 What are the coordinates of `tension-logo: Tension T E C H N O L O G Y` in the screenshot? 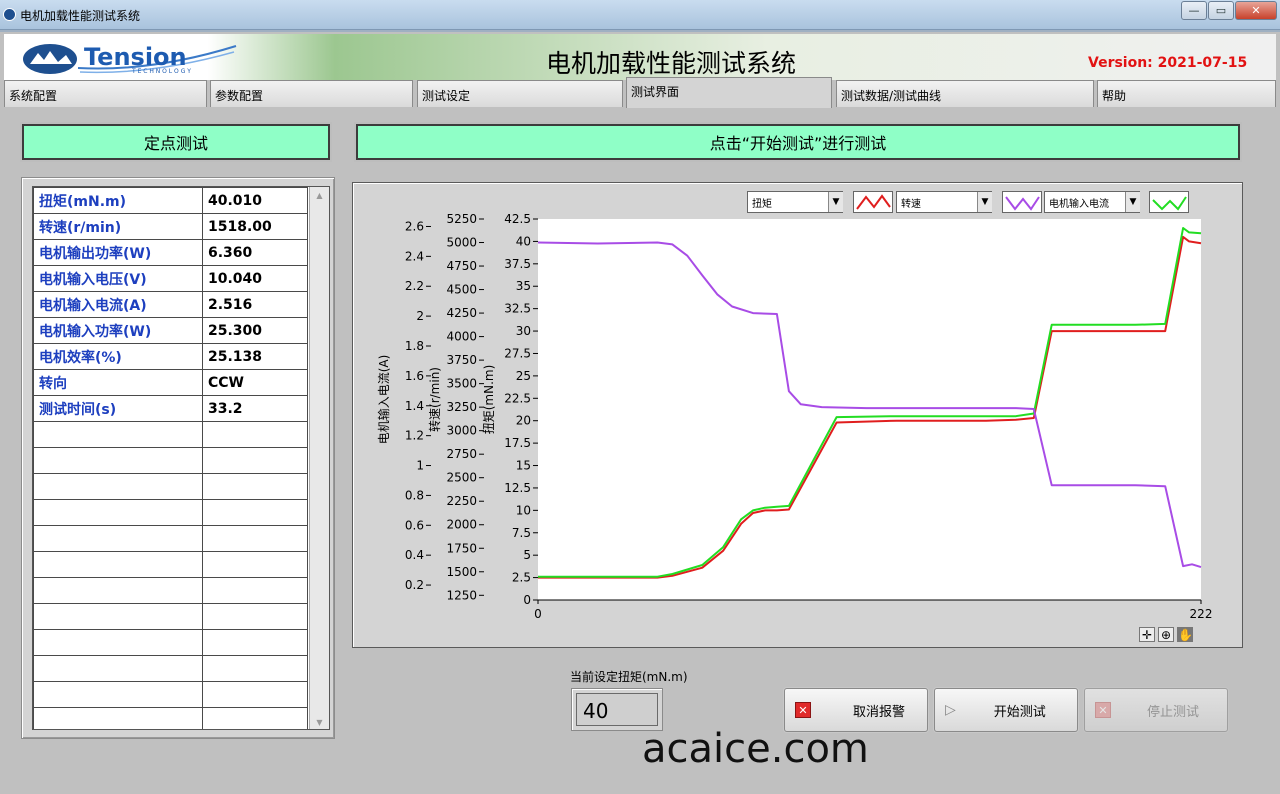 It's located at (130, 59).